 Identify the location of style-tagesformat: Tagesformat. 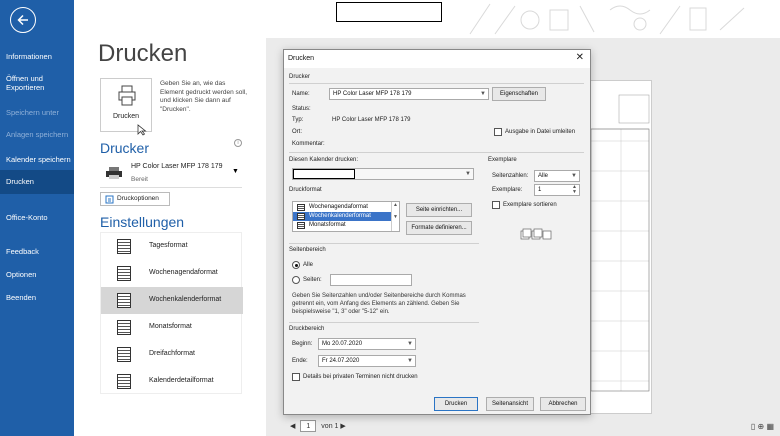
(172, 246).